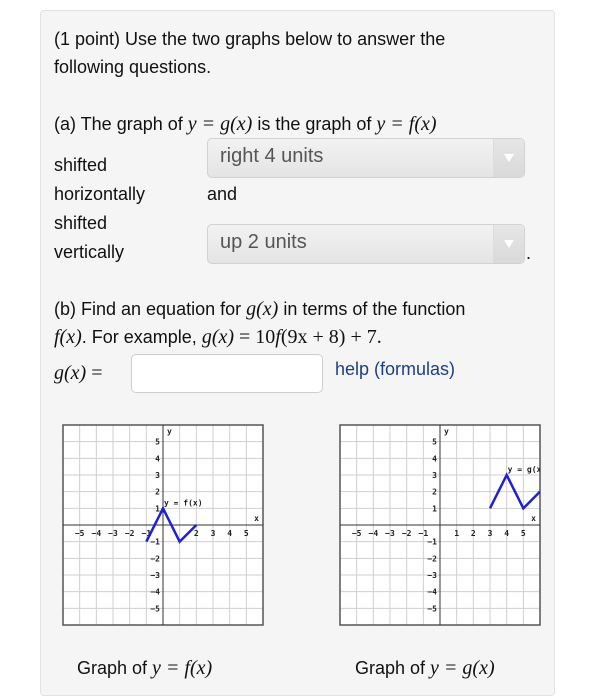 The image size is (596, 700). Describe the element at coordinates (314, 124) in the screenshot. I see `part-a-middle: is the graph of` at that location.